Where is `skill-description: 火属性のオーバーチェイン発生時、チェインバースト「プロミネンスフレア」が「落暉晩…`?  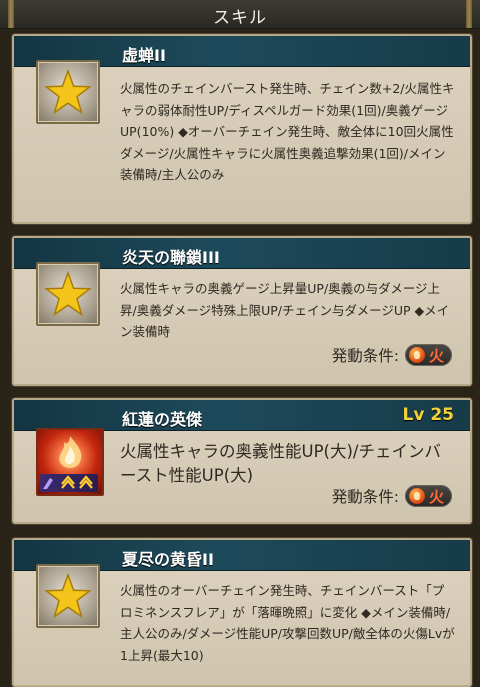 skill-description: 火属性のオーバーチェイン発生時、チェインバースト「プロミネンスフレア」が「落暉晩… is located at coordinates (287, 623).